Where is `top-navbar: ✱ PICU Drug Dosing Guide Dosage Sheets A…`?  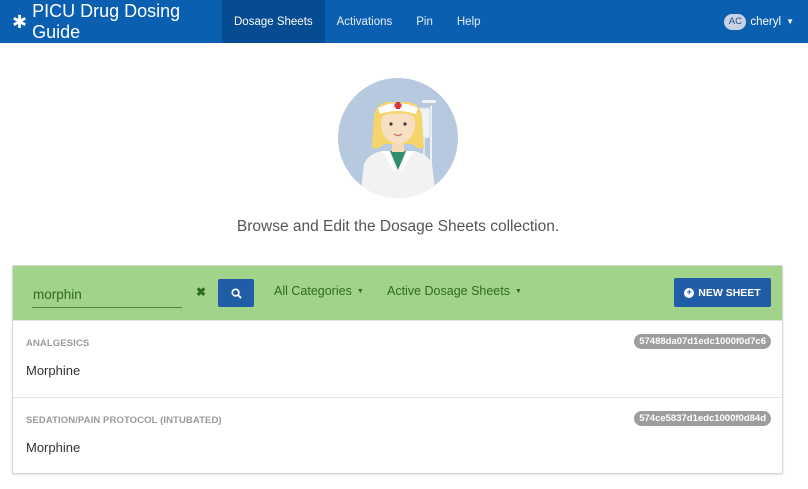 top-navbar: ✱ PICU Drug Dosing Guide Dosage Sheets A… is located at coordinates (404, 21).